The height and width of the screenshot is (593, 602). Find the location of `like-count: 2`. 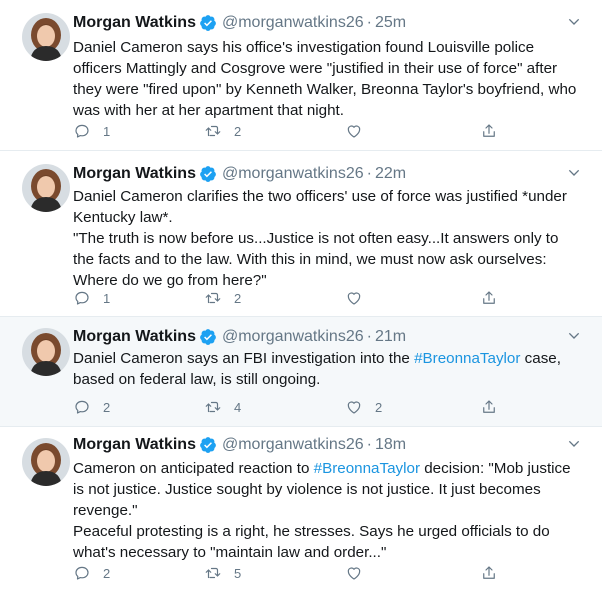

like-count: 2 is located at coordinates (379, 407).